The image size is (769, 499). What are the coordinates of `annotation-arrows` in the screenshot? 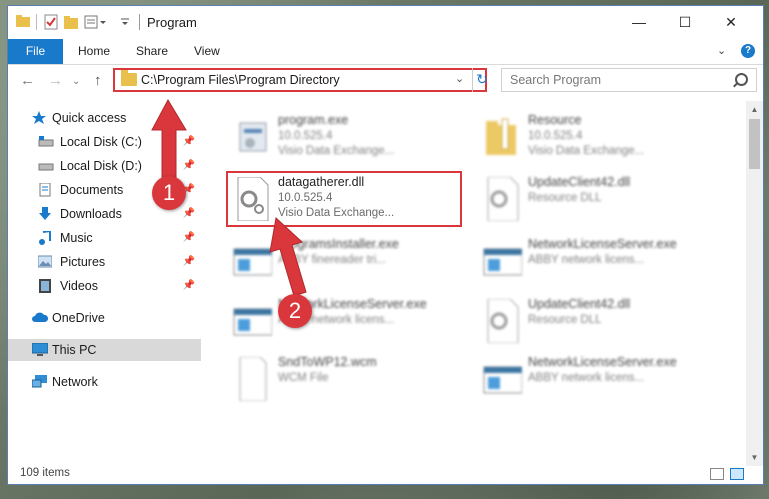 It's located at (229, 197).